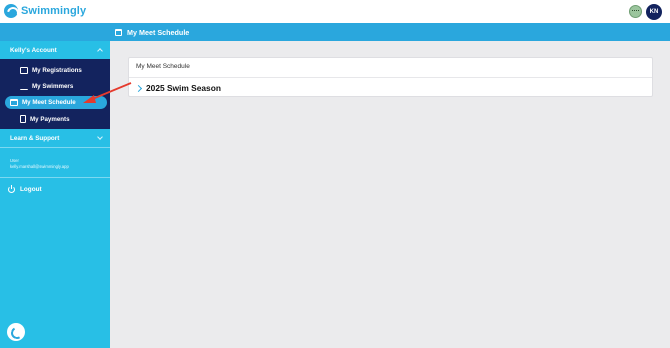 Image resolution: width=670 pixels, height=348 pixels. What do you see at coordinates (11, 11) in the screenshot?
I see `swimmingly-logo-icon` at bounding box center [11, 11].